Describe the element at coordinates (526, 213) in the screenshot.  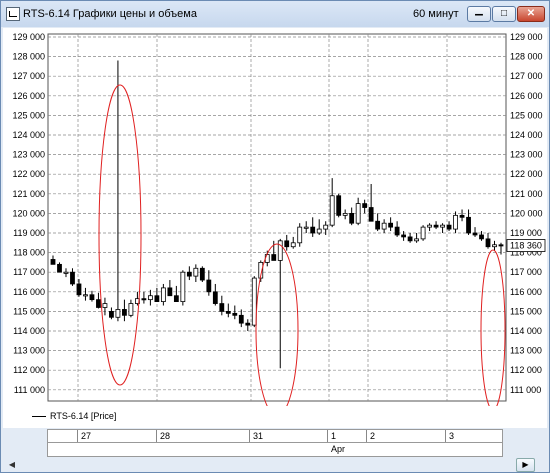
I see `y-tick-label-right: 120 000` at that location.